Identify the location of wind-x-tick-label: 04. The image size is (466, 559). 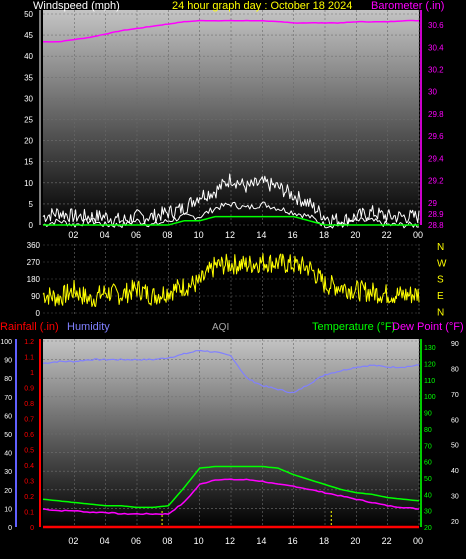
(105, 235).